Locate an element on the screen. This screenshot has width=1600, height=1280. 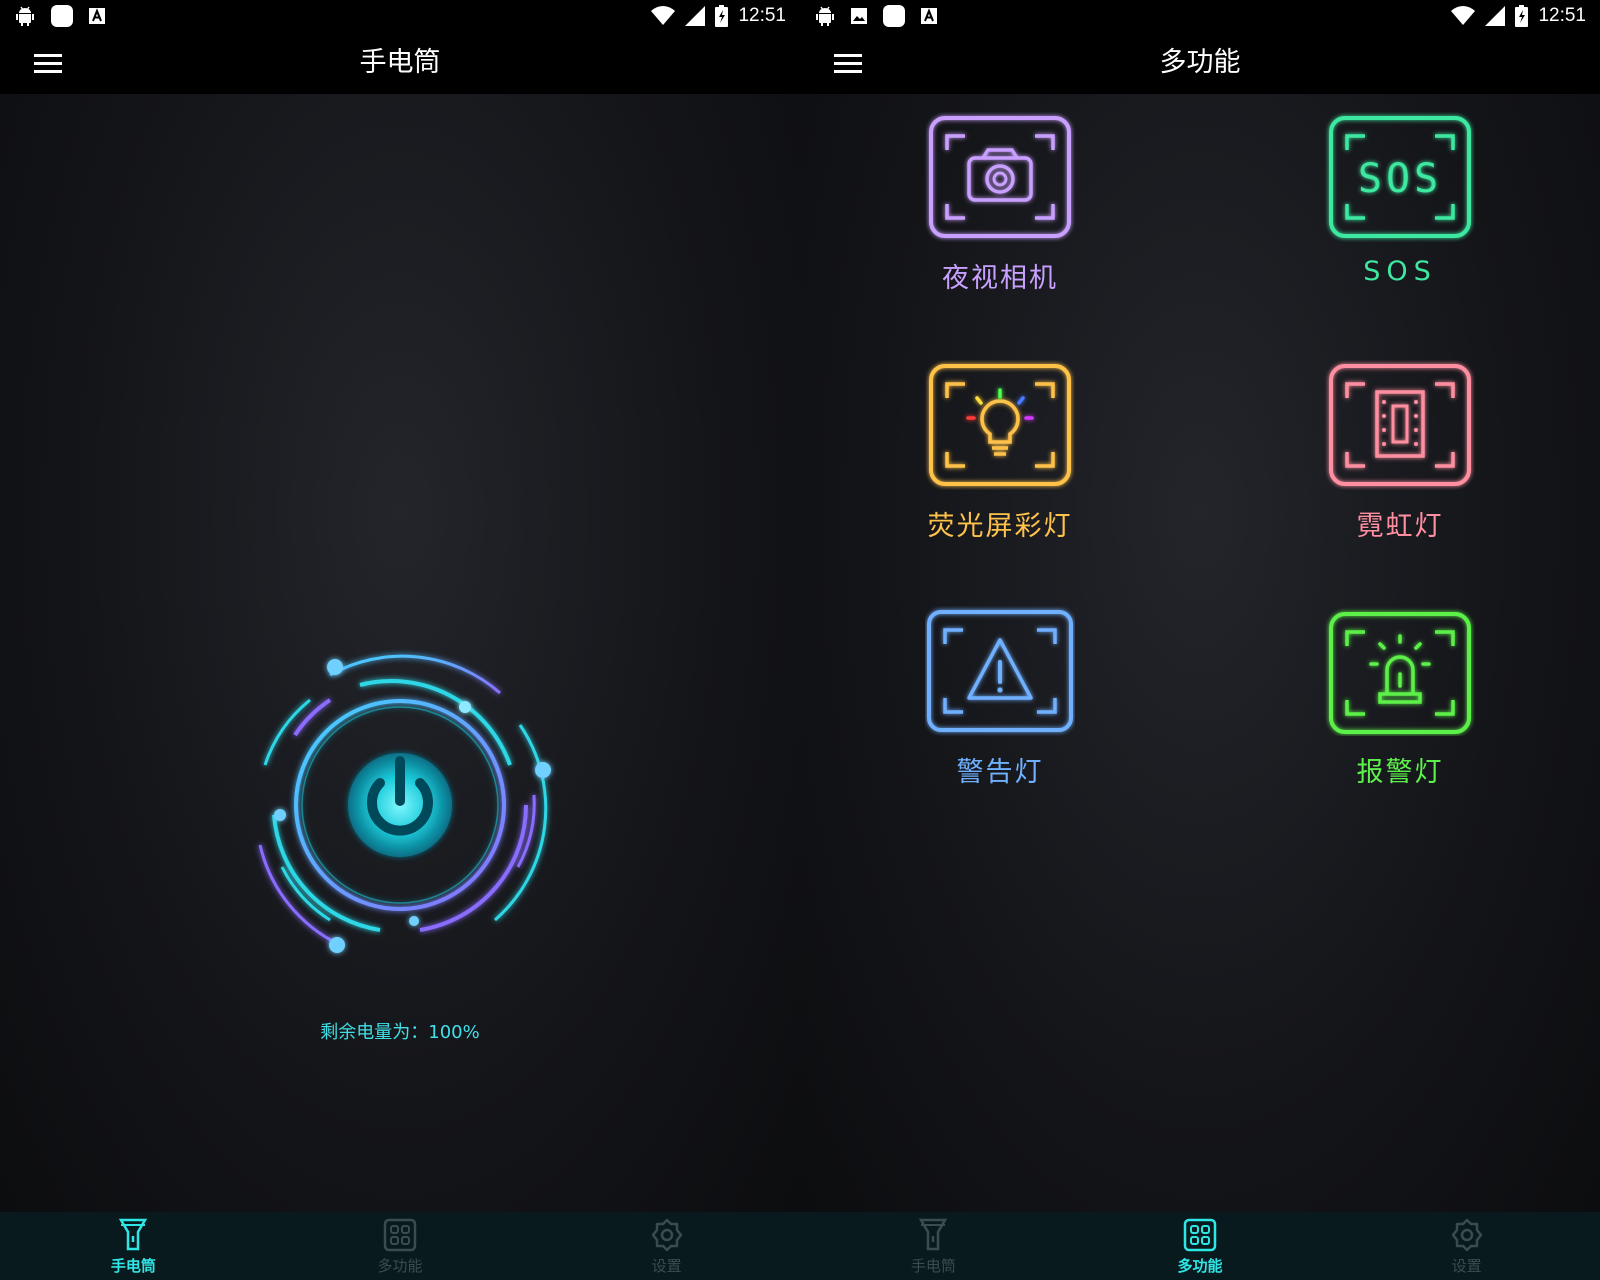
feature-label: 霓虹灯 is located at coordinates (1400, 526).